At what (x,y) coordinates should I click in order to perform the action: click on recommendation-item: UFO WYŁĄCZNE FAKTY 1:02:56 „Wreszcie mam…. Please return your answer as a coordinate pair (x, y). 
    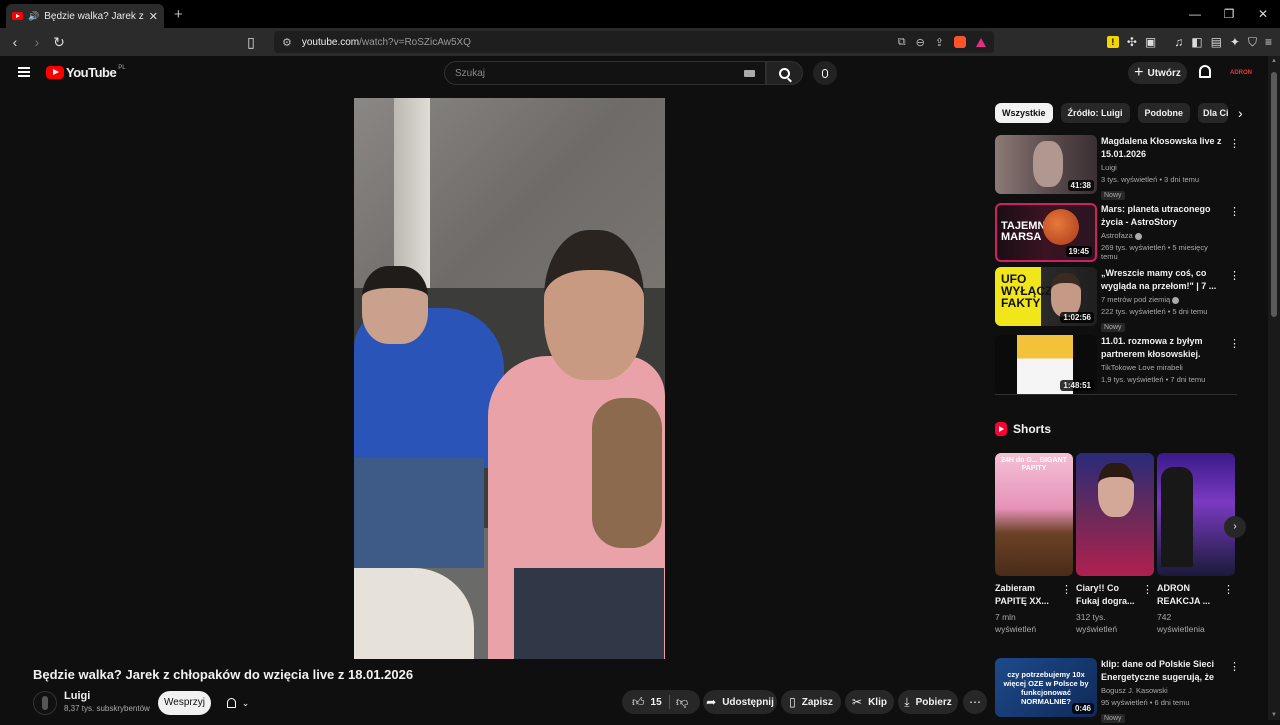
    Looking at the image, I should click on (1120, 299).